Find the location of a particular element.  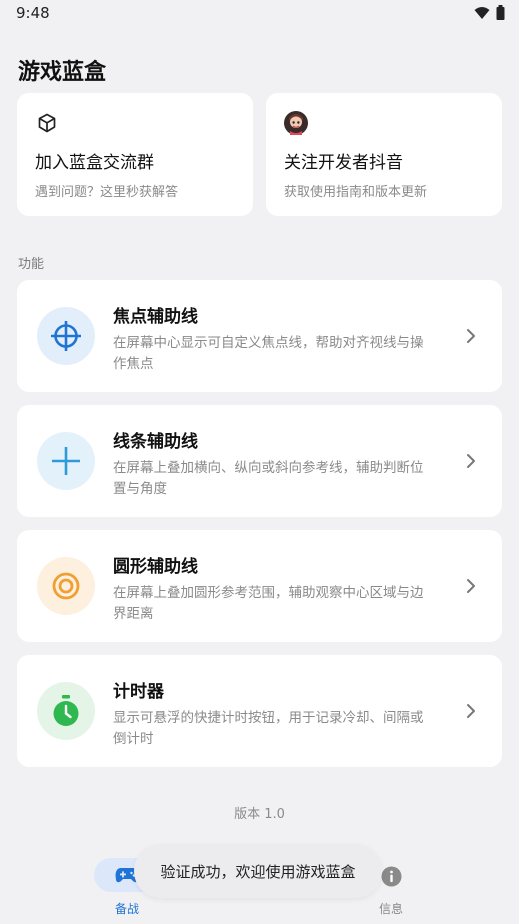

focus-line-card: 焦点辅助线 在屏幕中心显示可自定义焦点线，帮助对齐视线与操作焦点 is located at coordinates (259, 336).